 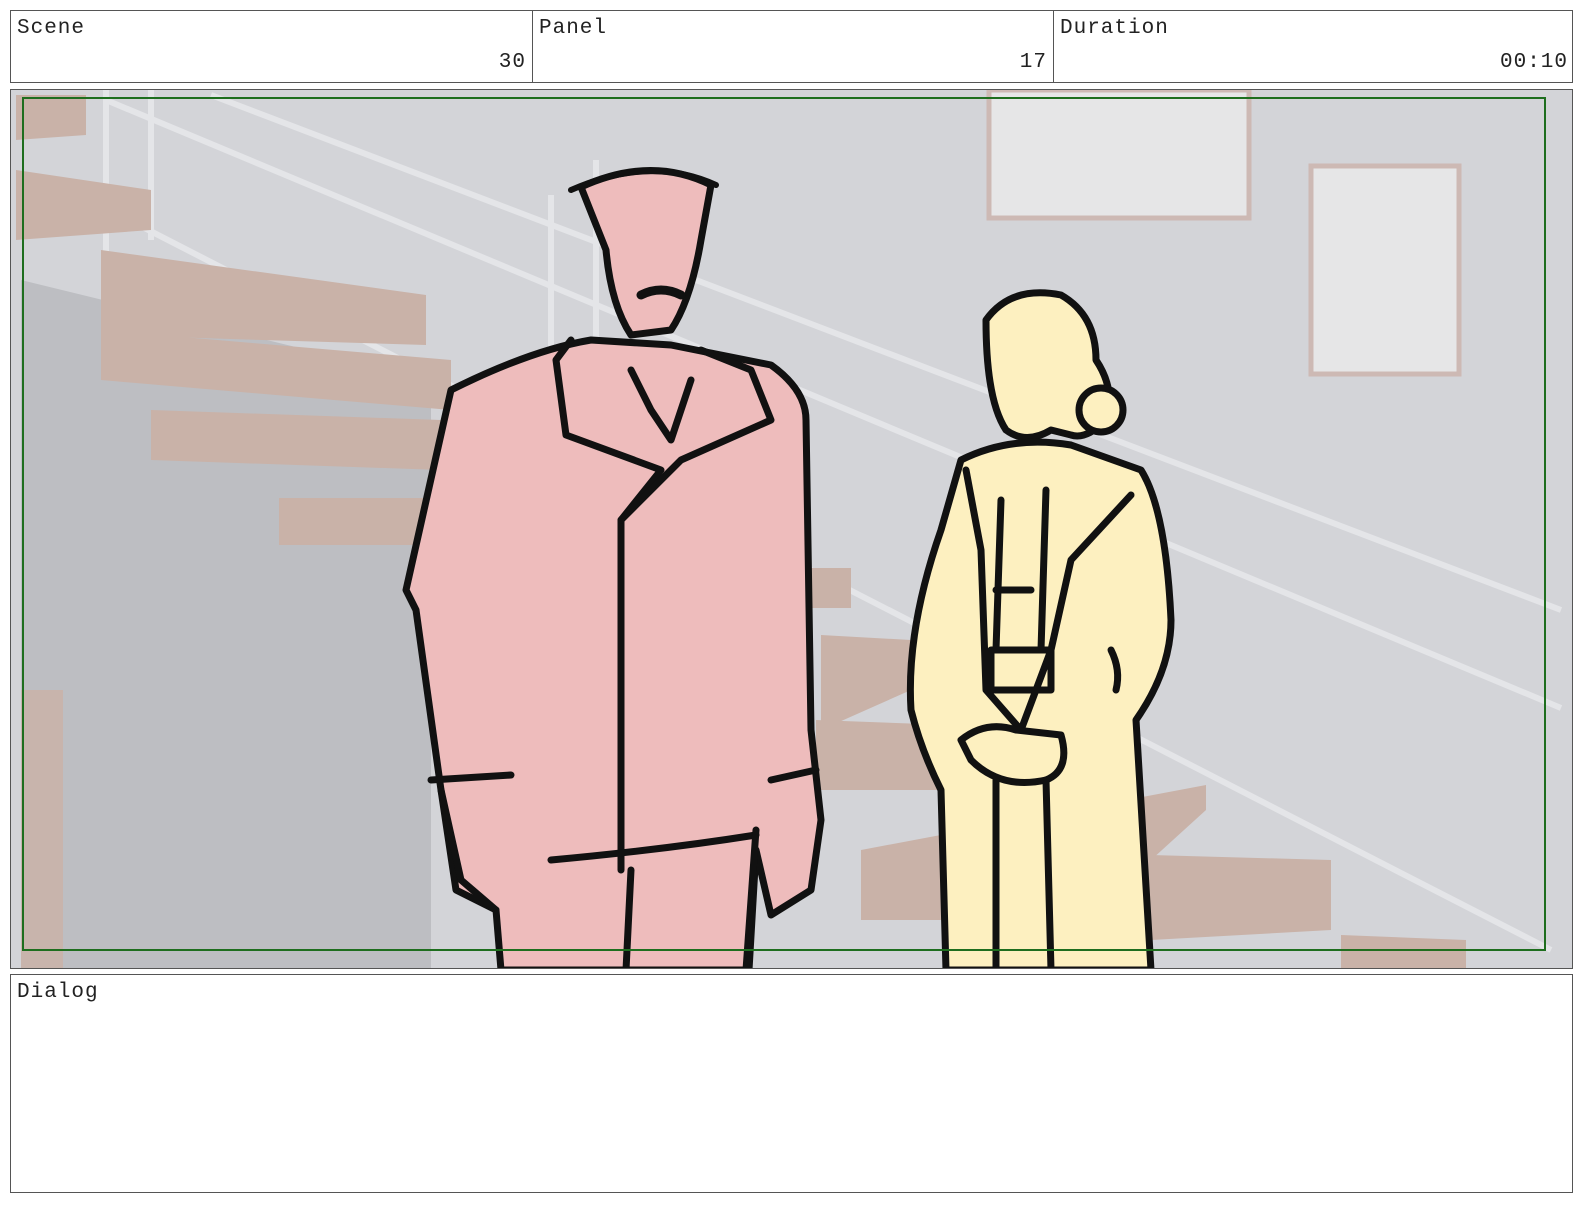 What do you see at coordinates (1313, 46) in the screenshot?
I see `duration-cell: Duration 00:10` at bounding box center [1313, 46].